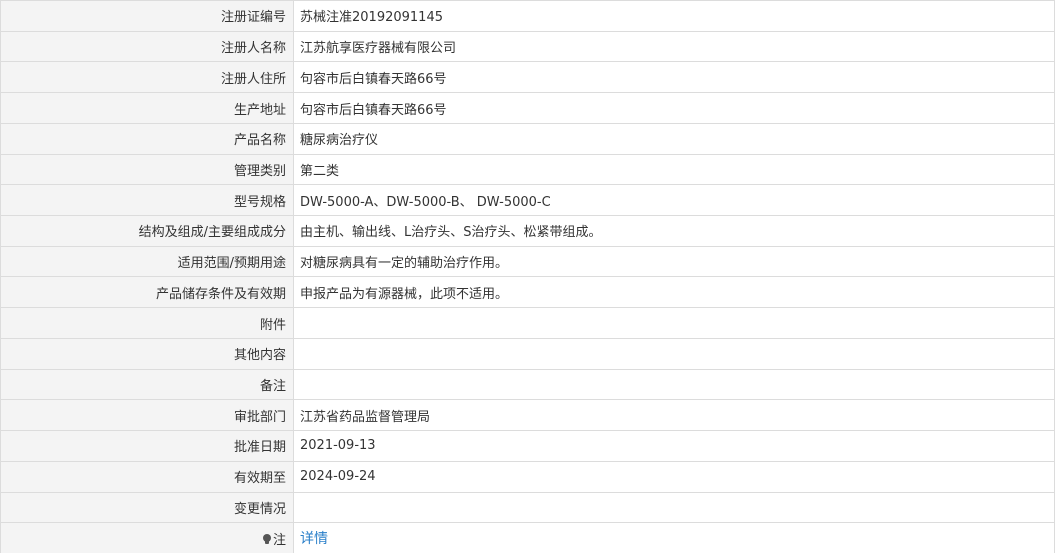 The width and height of the screenshot is (1062, 553). What do you see at coordinates (147, 200) in the screenshot?
I see `field-label-model-spec: 型号规格` at bounding box center [147, 200].